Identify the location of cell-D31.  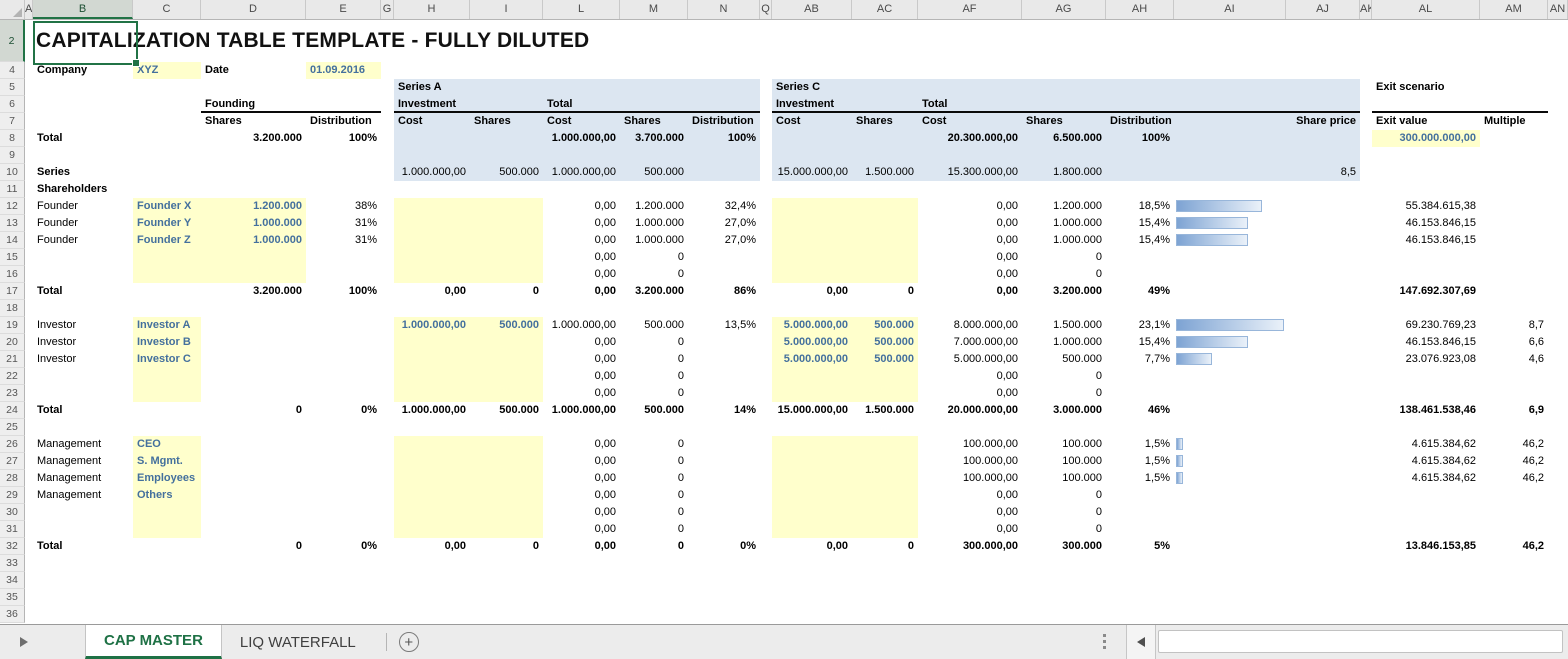
(253, 529).